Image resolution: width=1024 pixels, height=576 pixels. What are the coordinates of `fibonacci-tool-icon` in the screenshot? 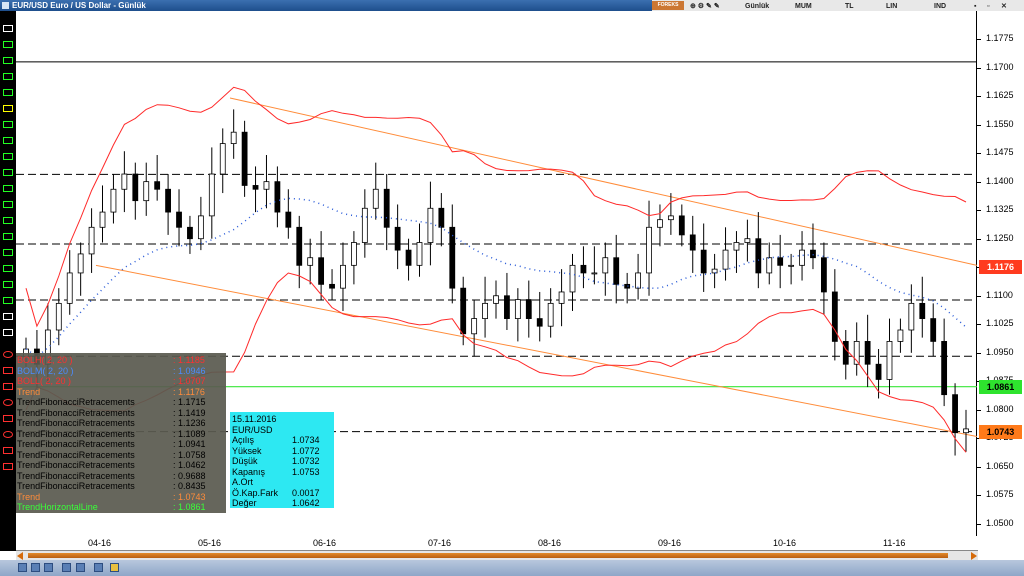 It's located at (8, 108).